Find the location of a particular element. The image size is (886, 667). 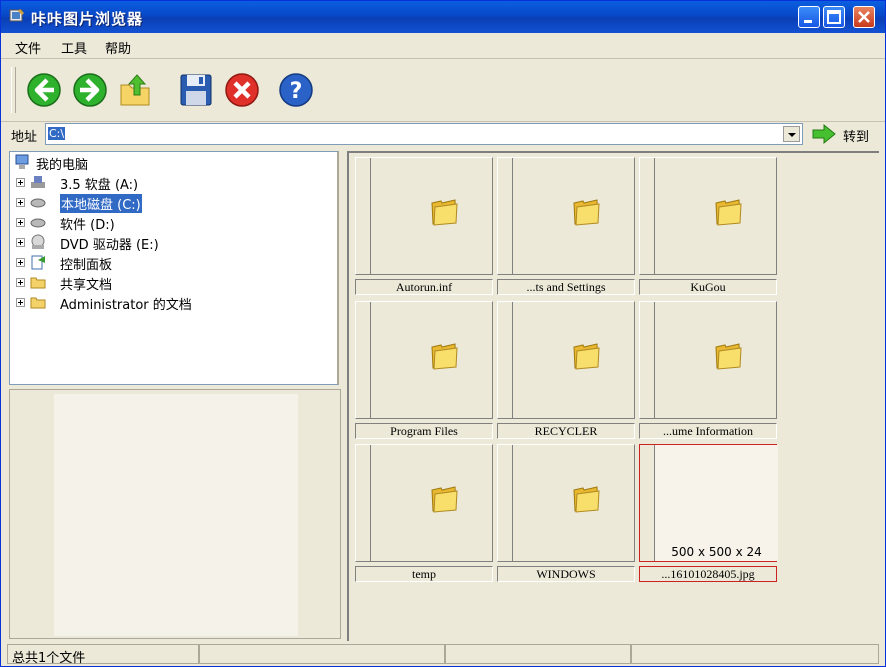

thumbnail-caption: ...ts and Settings is located at coordinates (566, 287).